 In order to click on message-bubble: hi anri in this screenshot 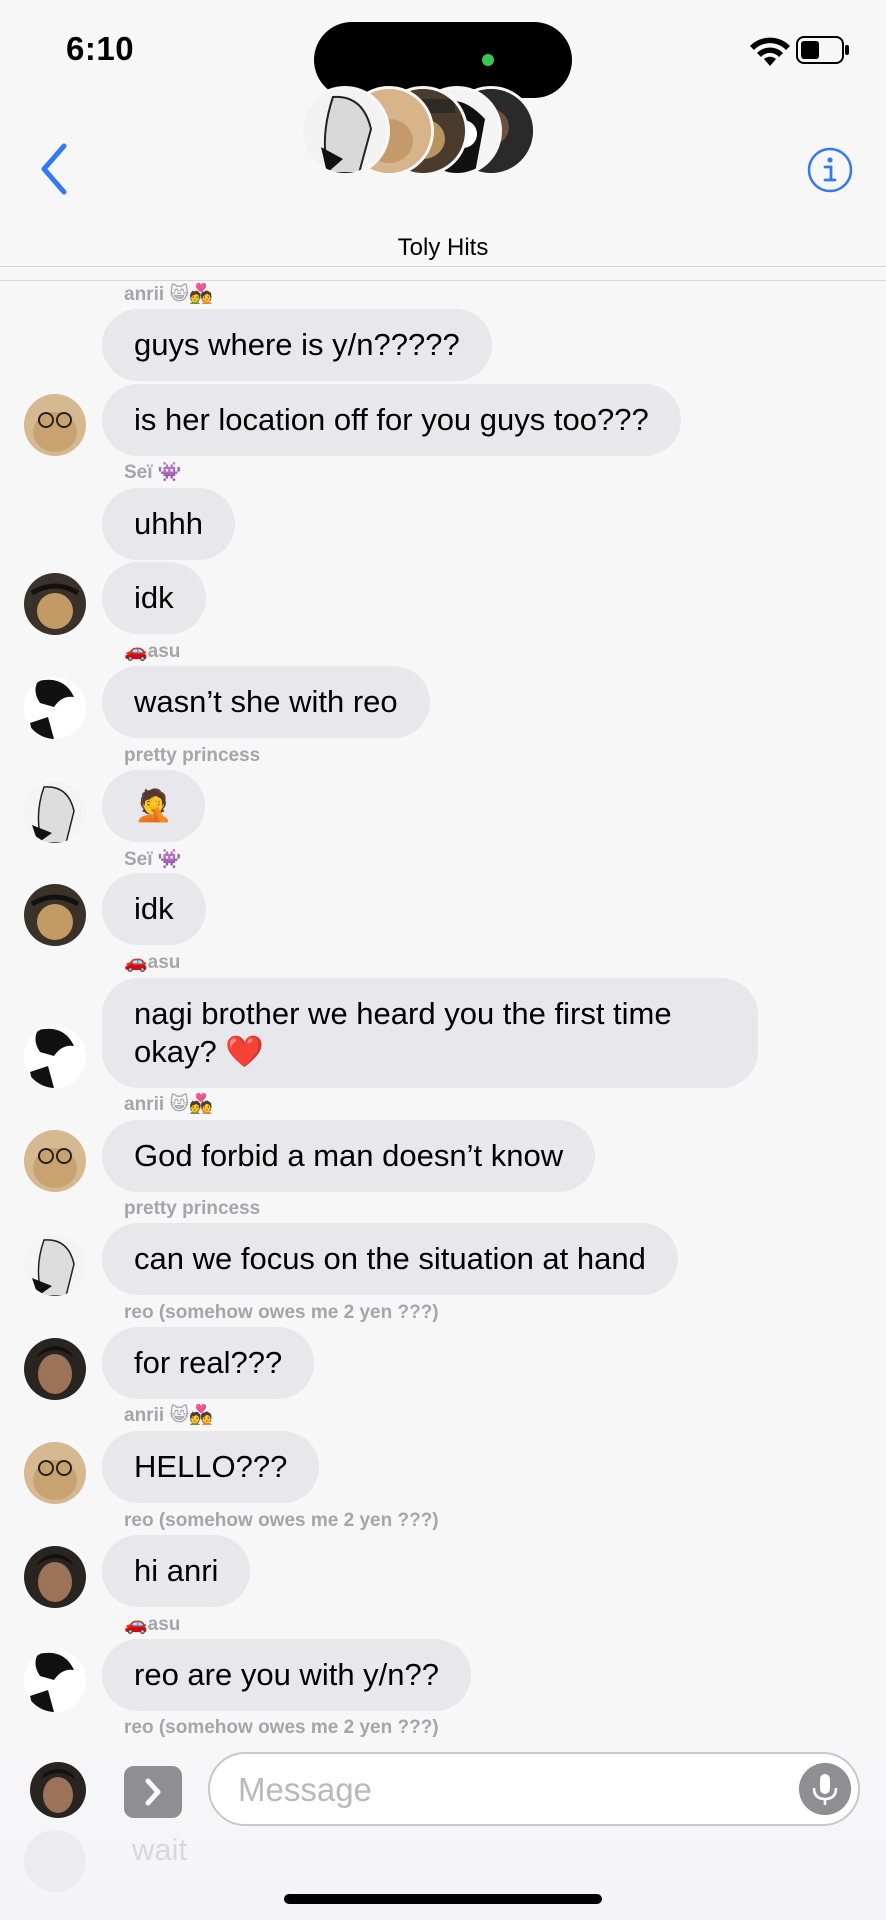, I will do `click(176, 1571)`.